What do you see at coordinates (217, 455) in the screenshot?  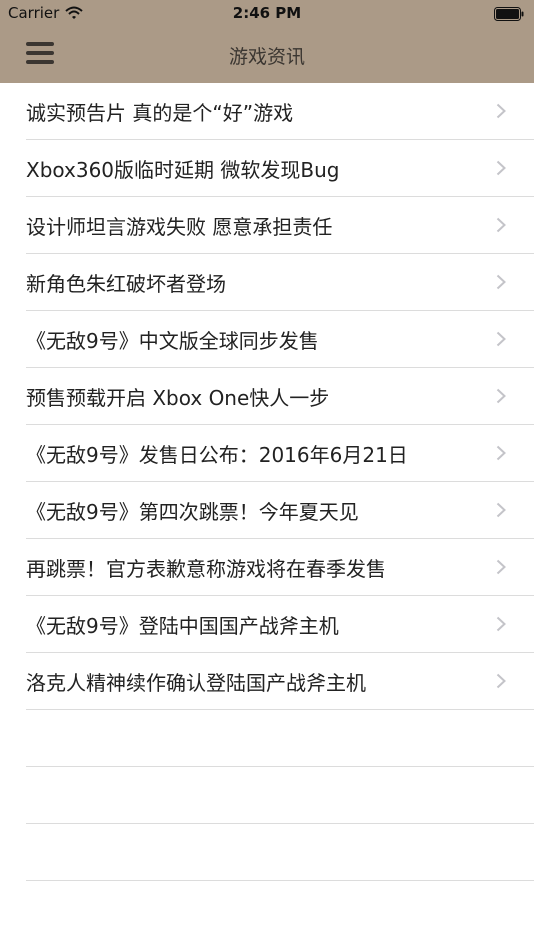 I see `news-title: 《无敌9号》发售日公布：2016年6月21日` at bounding box center [217, 455].